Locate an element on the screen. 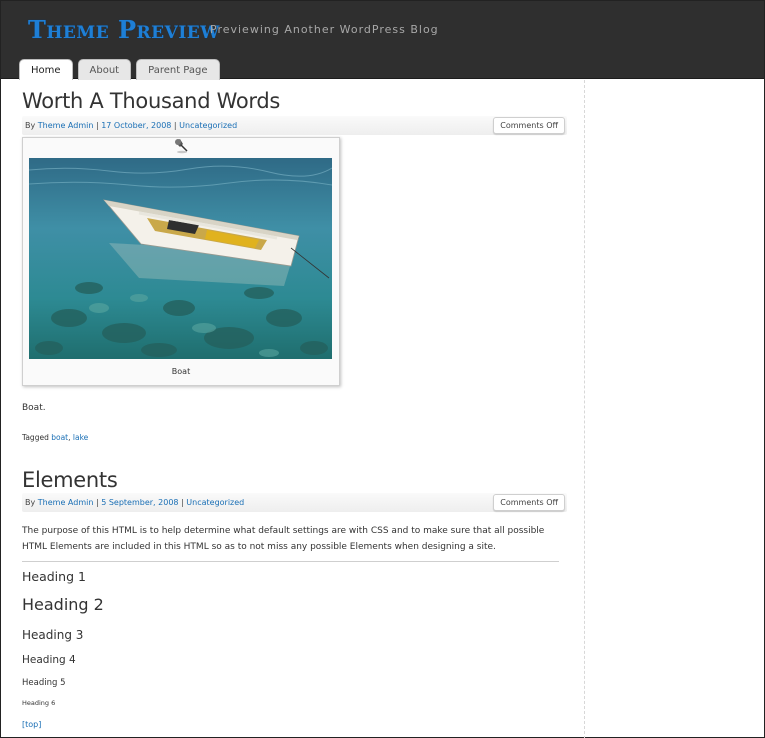  tag-link-lake: lake is located at coordinates (80, 437).